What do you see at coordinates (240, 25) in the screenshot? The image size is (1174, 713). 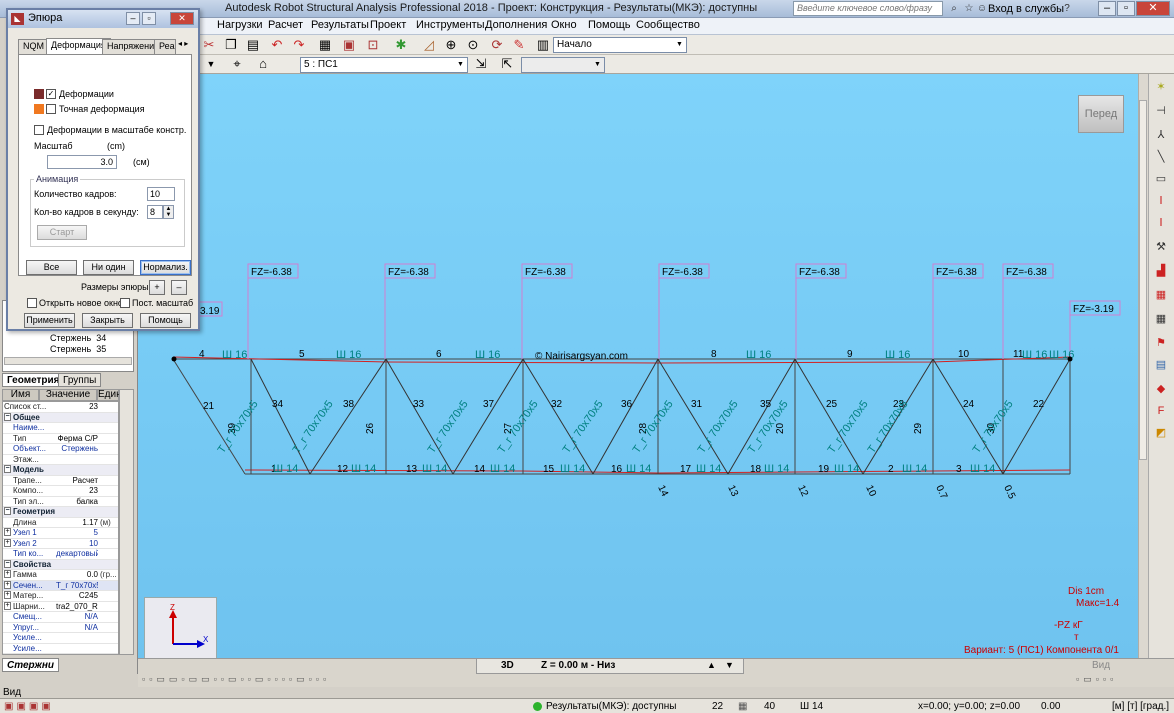 I see `menu-loads: Нагрузки` at bounding box center [240, 25].